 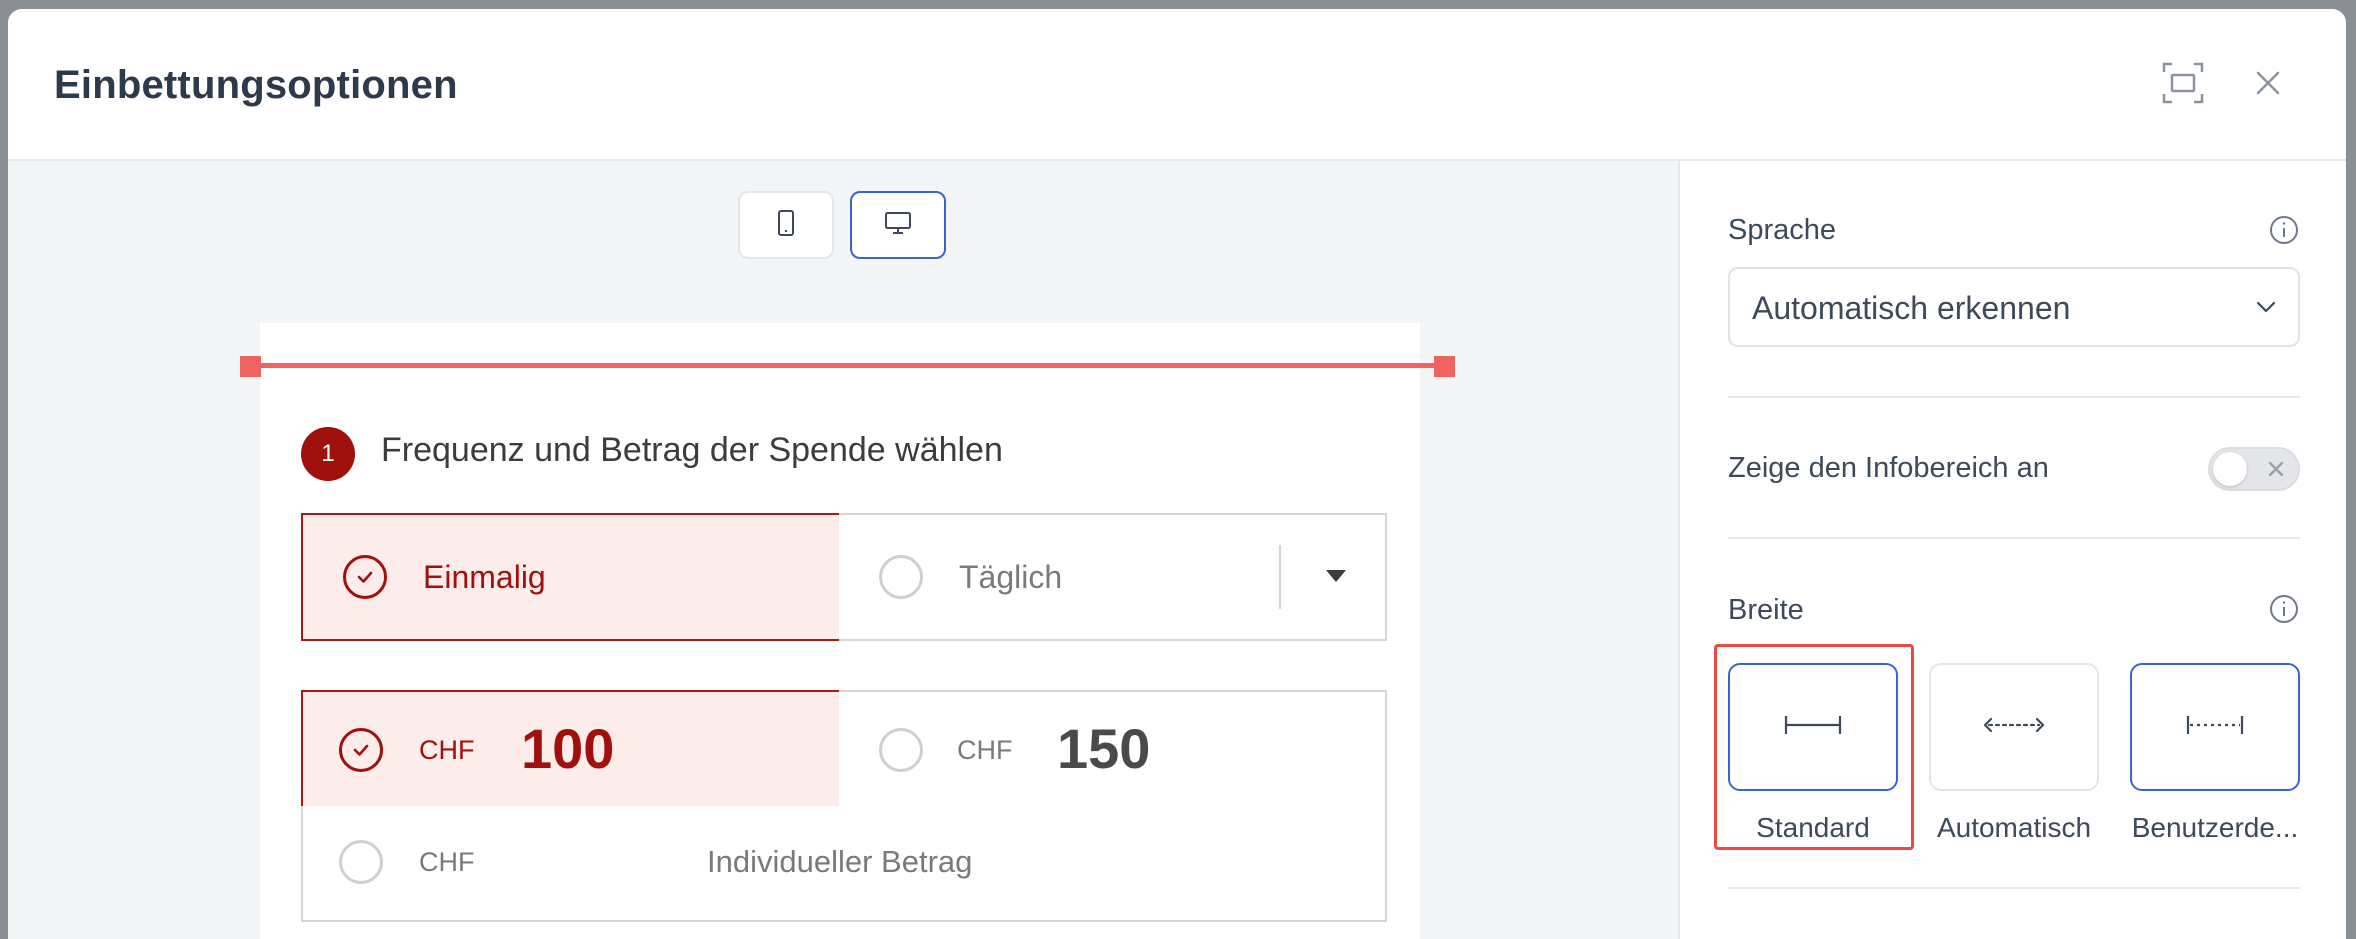 I want to click on language-select: Automatisch erkennen, so click(x=2014, y=307).